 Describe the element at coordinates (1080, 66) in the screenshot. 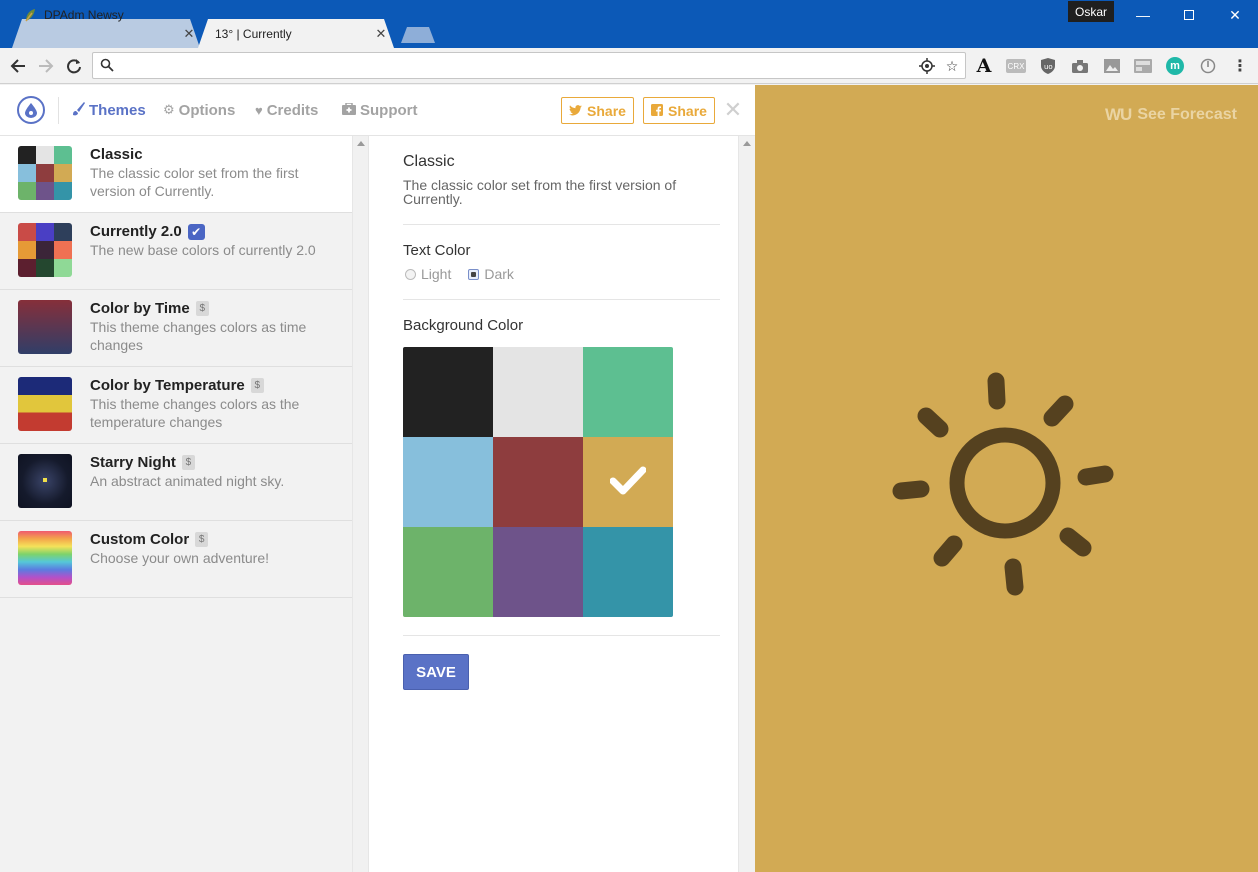

I see `camera-icon` at that location.